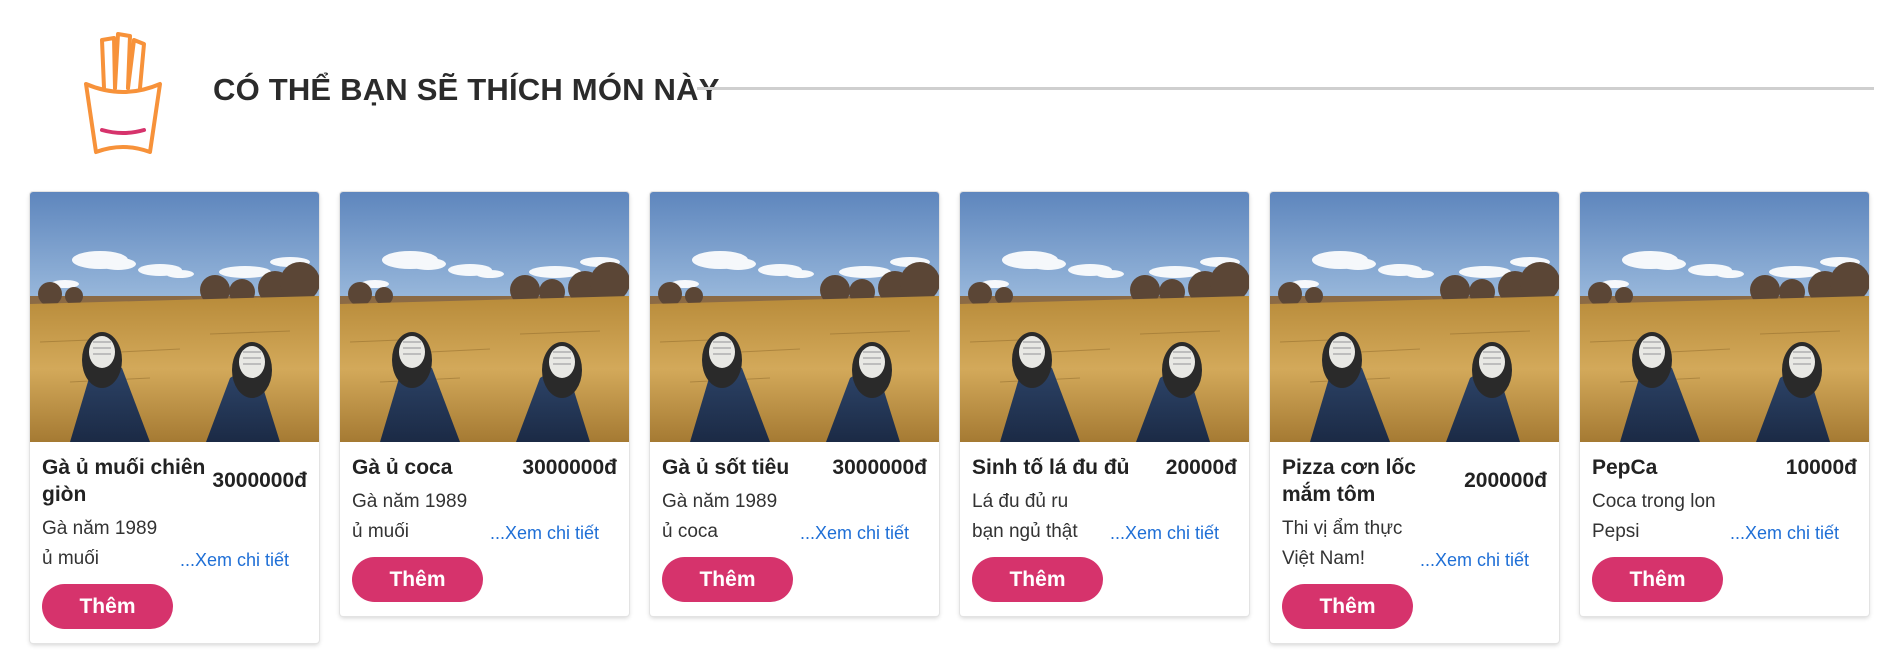  What do you see at coordinates (1821, 467) in the screenshot?
I see `product-price: 10000đ` at bounding box center [1821, 467].